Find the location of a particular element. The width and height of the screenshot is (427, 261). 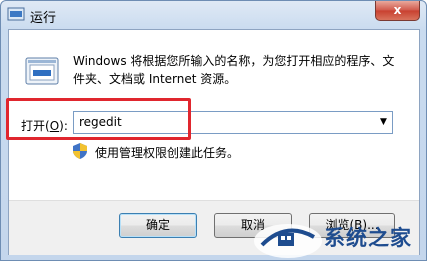

dropdown-arrow-icon: ▼ is located at coordinates (383, 122).